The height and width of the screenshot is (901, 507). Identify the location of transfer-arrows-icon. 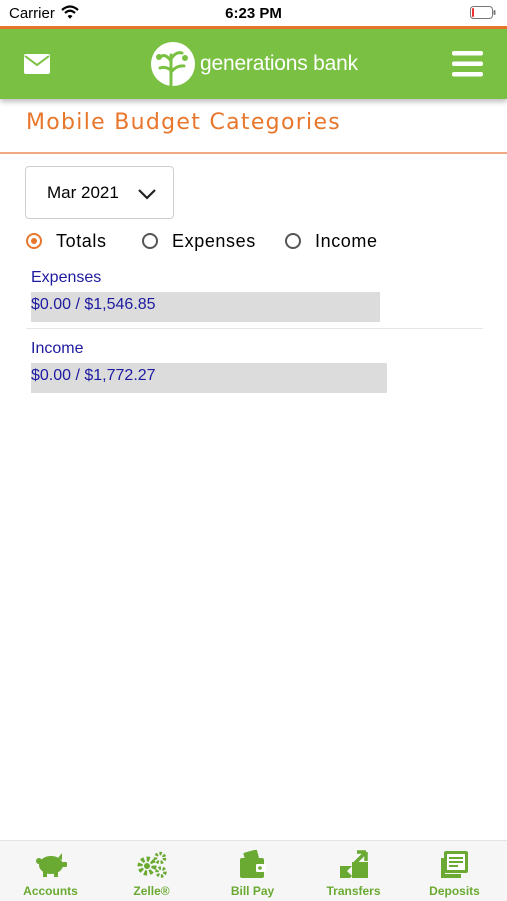
(353, 864).